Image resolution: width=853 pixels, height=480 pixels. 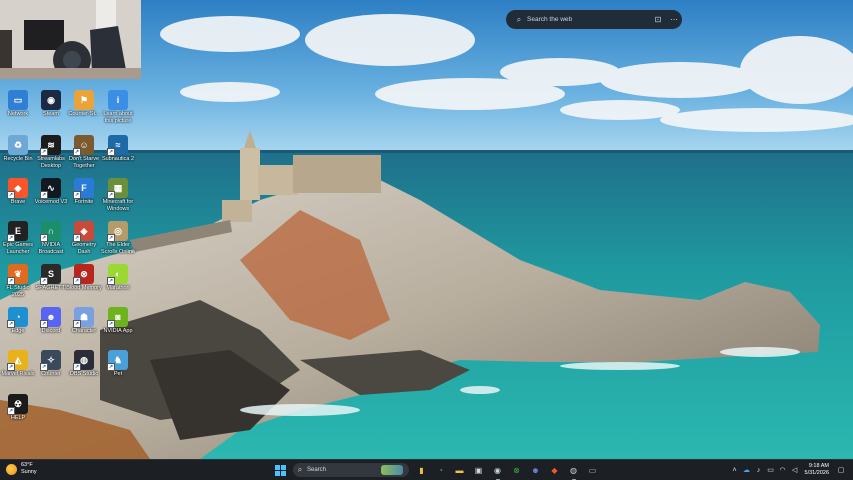 I want to click on network-icon: ▭, so click(x=771, y=470).